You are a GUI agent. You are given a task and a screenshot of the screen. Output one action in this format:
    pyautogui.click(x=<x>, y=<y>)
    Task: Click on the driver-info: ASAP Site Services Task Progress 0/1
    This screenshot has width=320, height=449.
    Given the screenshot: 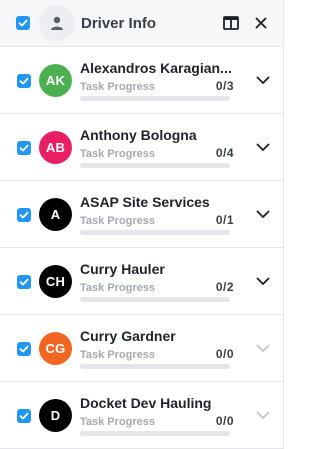 What is the action you would take?
    pyautogui.click(x=157, y=214)
    